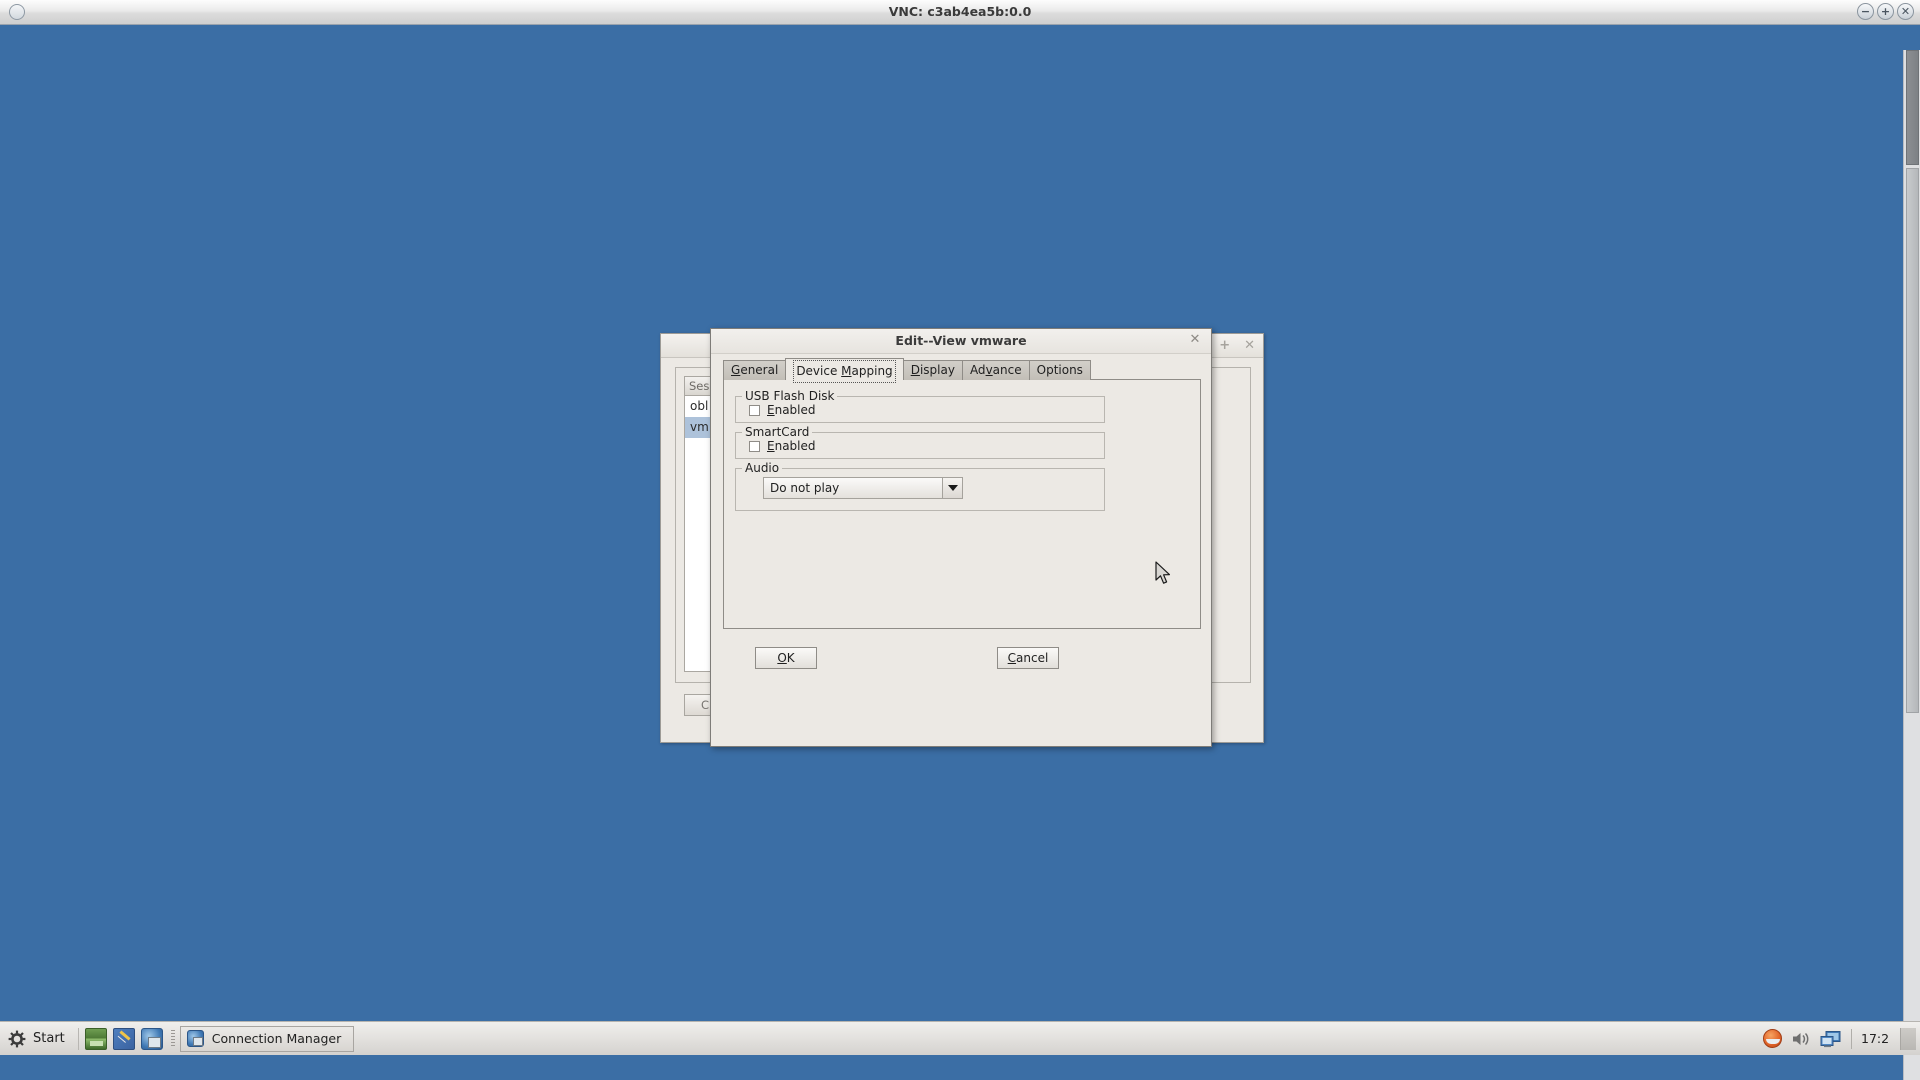  What do you see at coordinates (1851, 1038) in the screenshot?
I see `tray-divider` at bounding box center [1851, 1038].